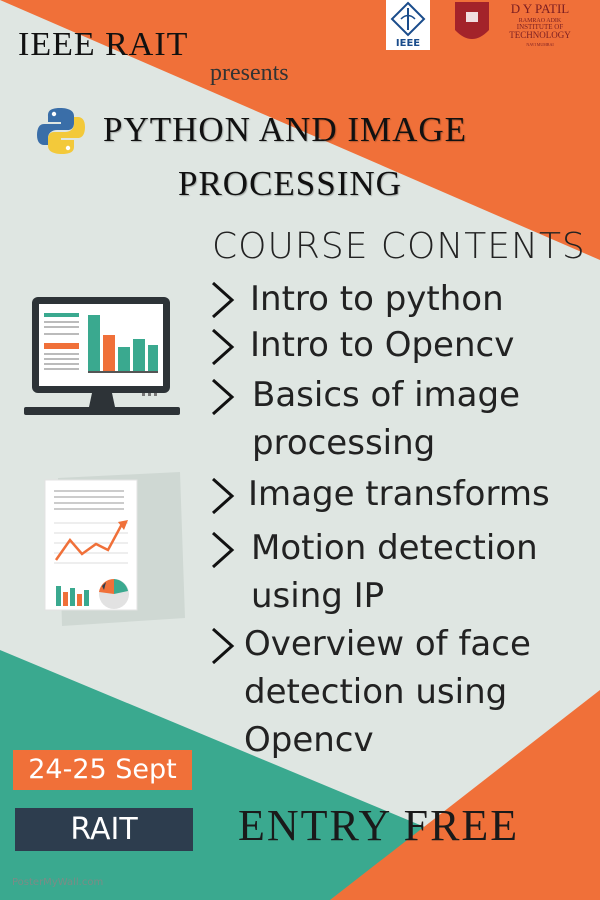 The image size is (600, 900). What do you see at coordinates (386, 395) in the screenshot?
I see `course-item-text: Basics of image` at bounding box center [386, 395].